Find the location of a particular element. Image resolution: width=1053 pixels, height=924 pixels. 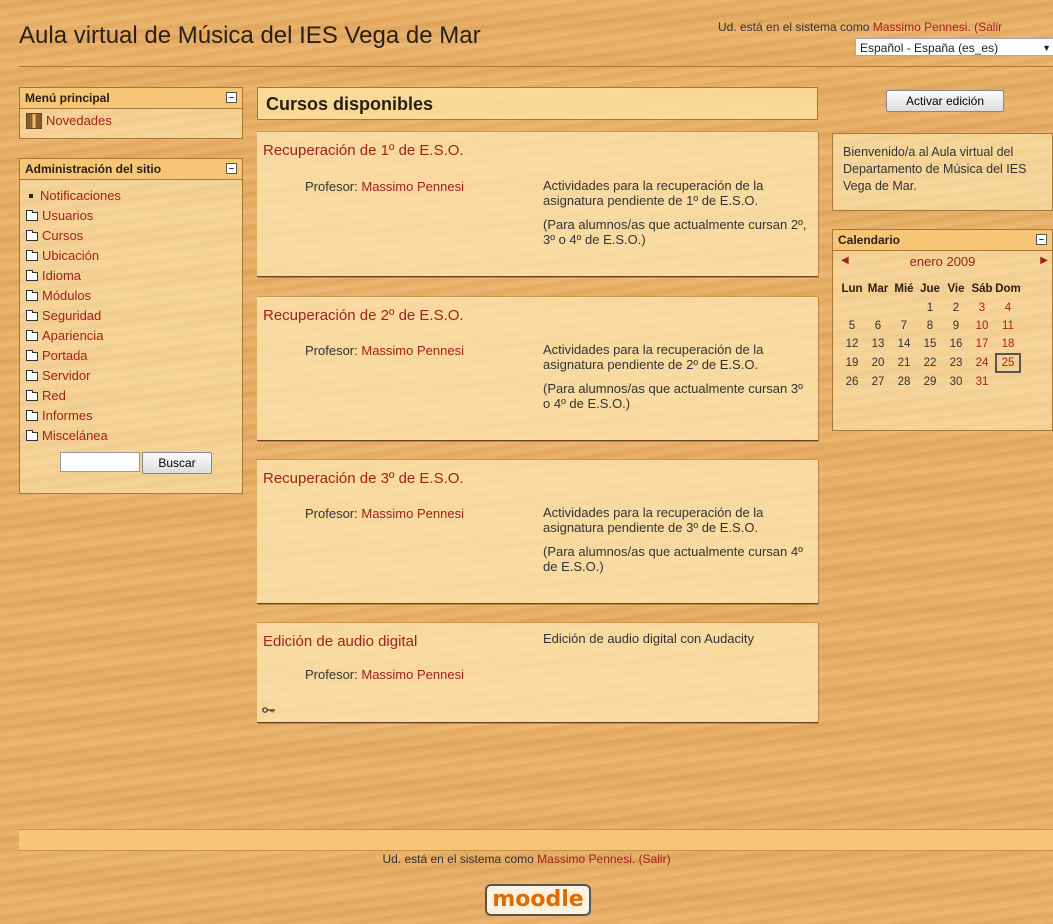

calendar-day: 24 is located at coordinates (982, 363).